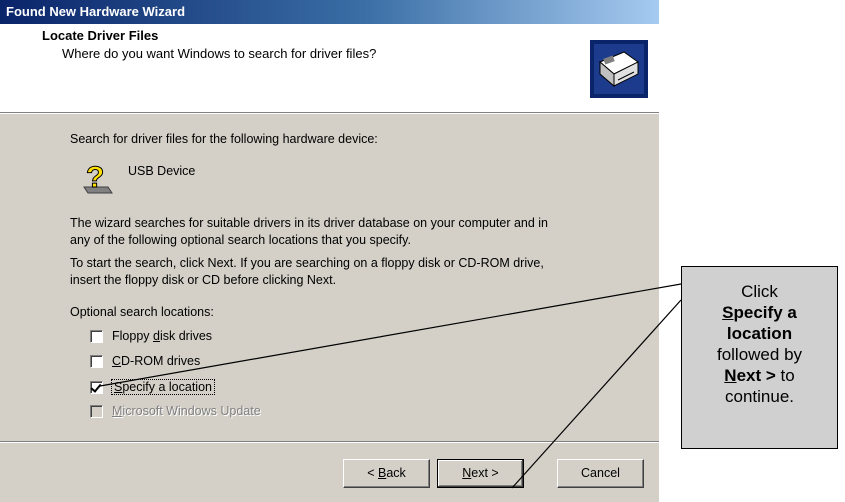  Describe the element at coordinates (390, 335) in the screenshot. I see `pointer-to-checkbox` at that location.